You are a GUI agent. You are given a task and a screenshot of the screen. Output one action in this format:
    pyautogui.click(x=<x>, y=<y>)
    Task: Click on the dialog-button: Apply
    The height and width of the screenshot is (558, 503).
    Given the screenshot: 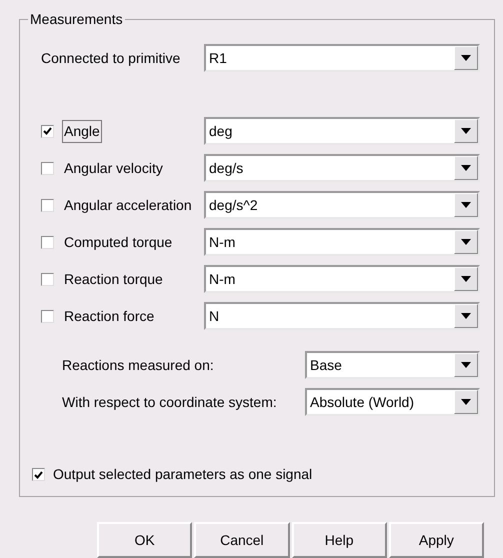 What is the action you would take?
    pyautogui.click(x=436, y=540)
    